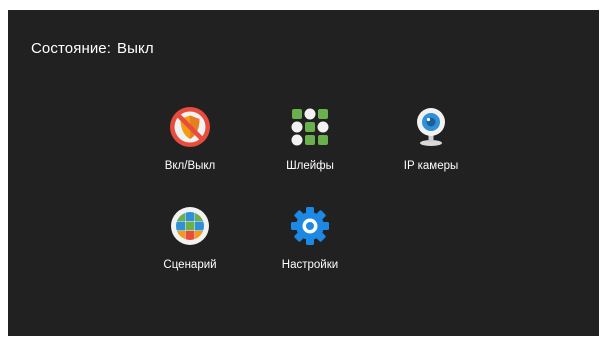  I want to click on tile-label: IP камеры, so click(431, 166).